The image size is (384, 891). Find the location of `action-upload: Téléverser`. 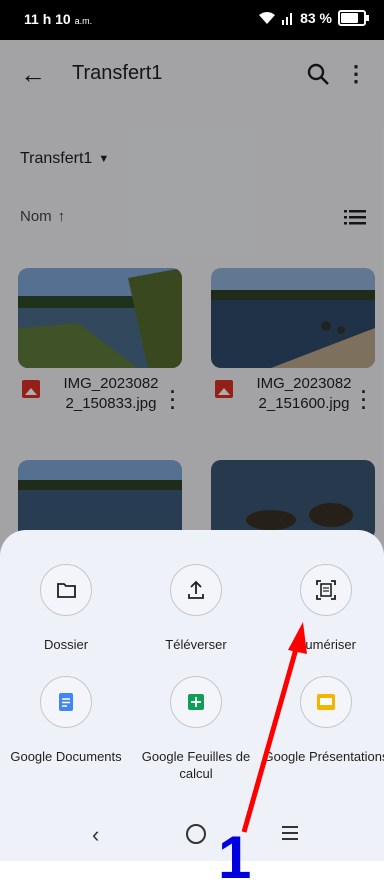

action-upload: Téléverser is located at coordinates (196, 608).